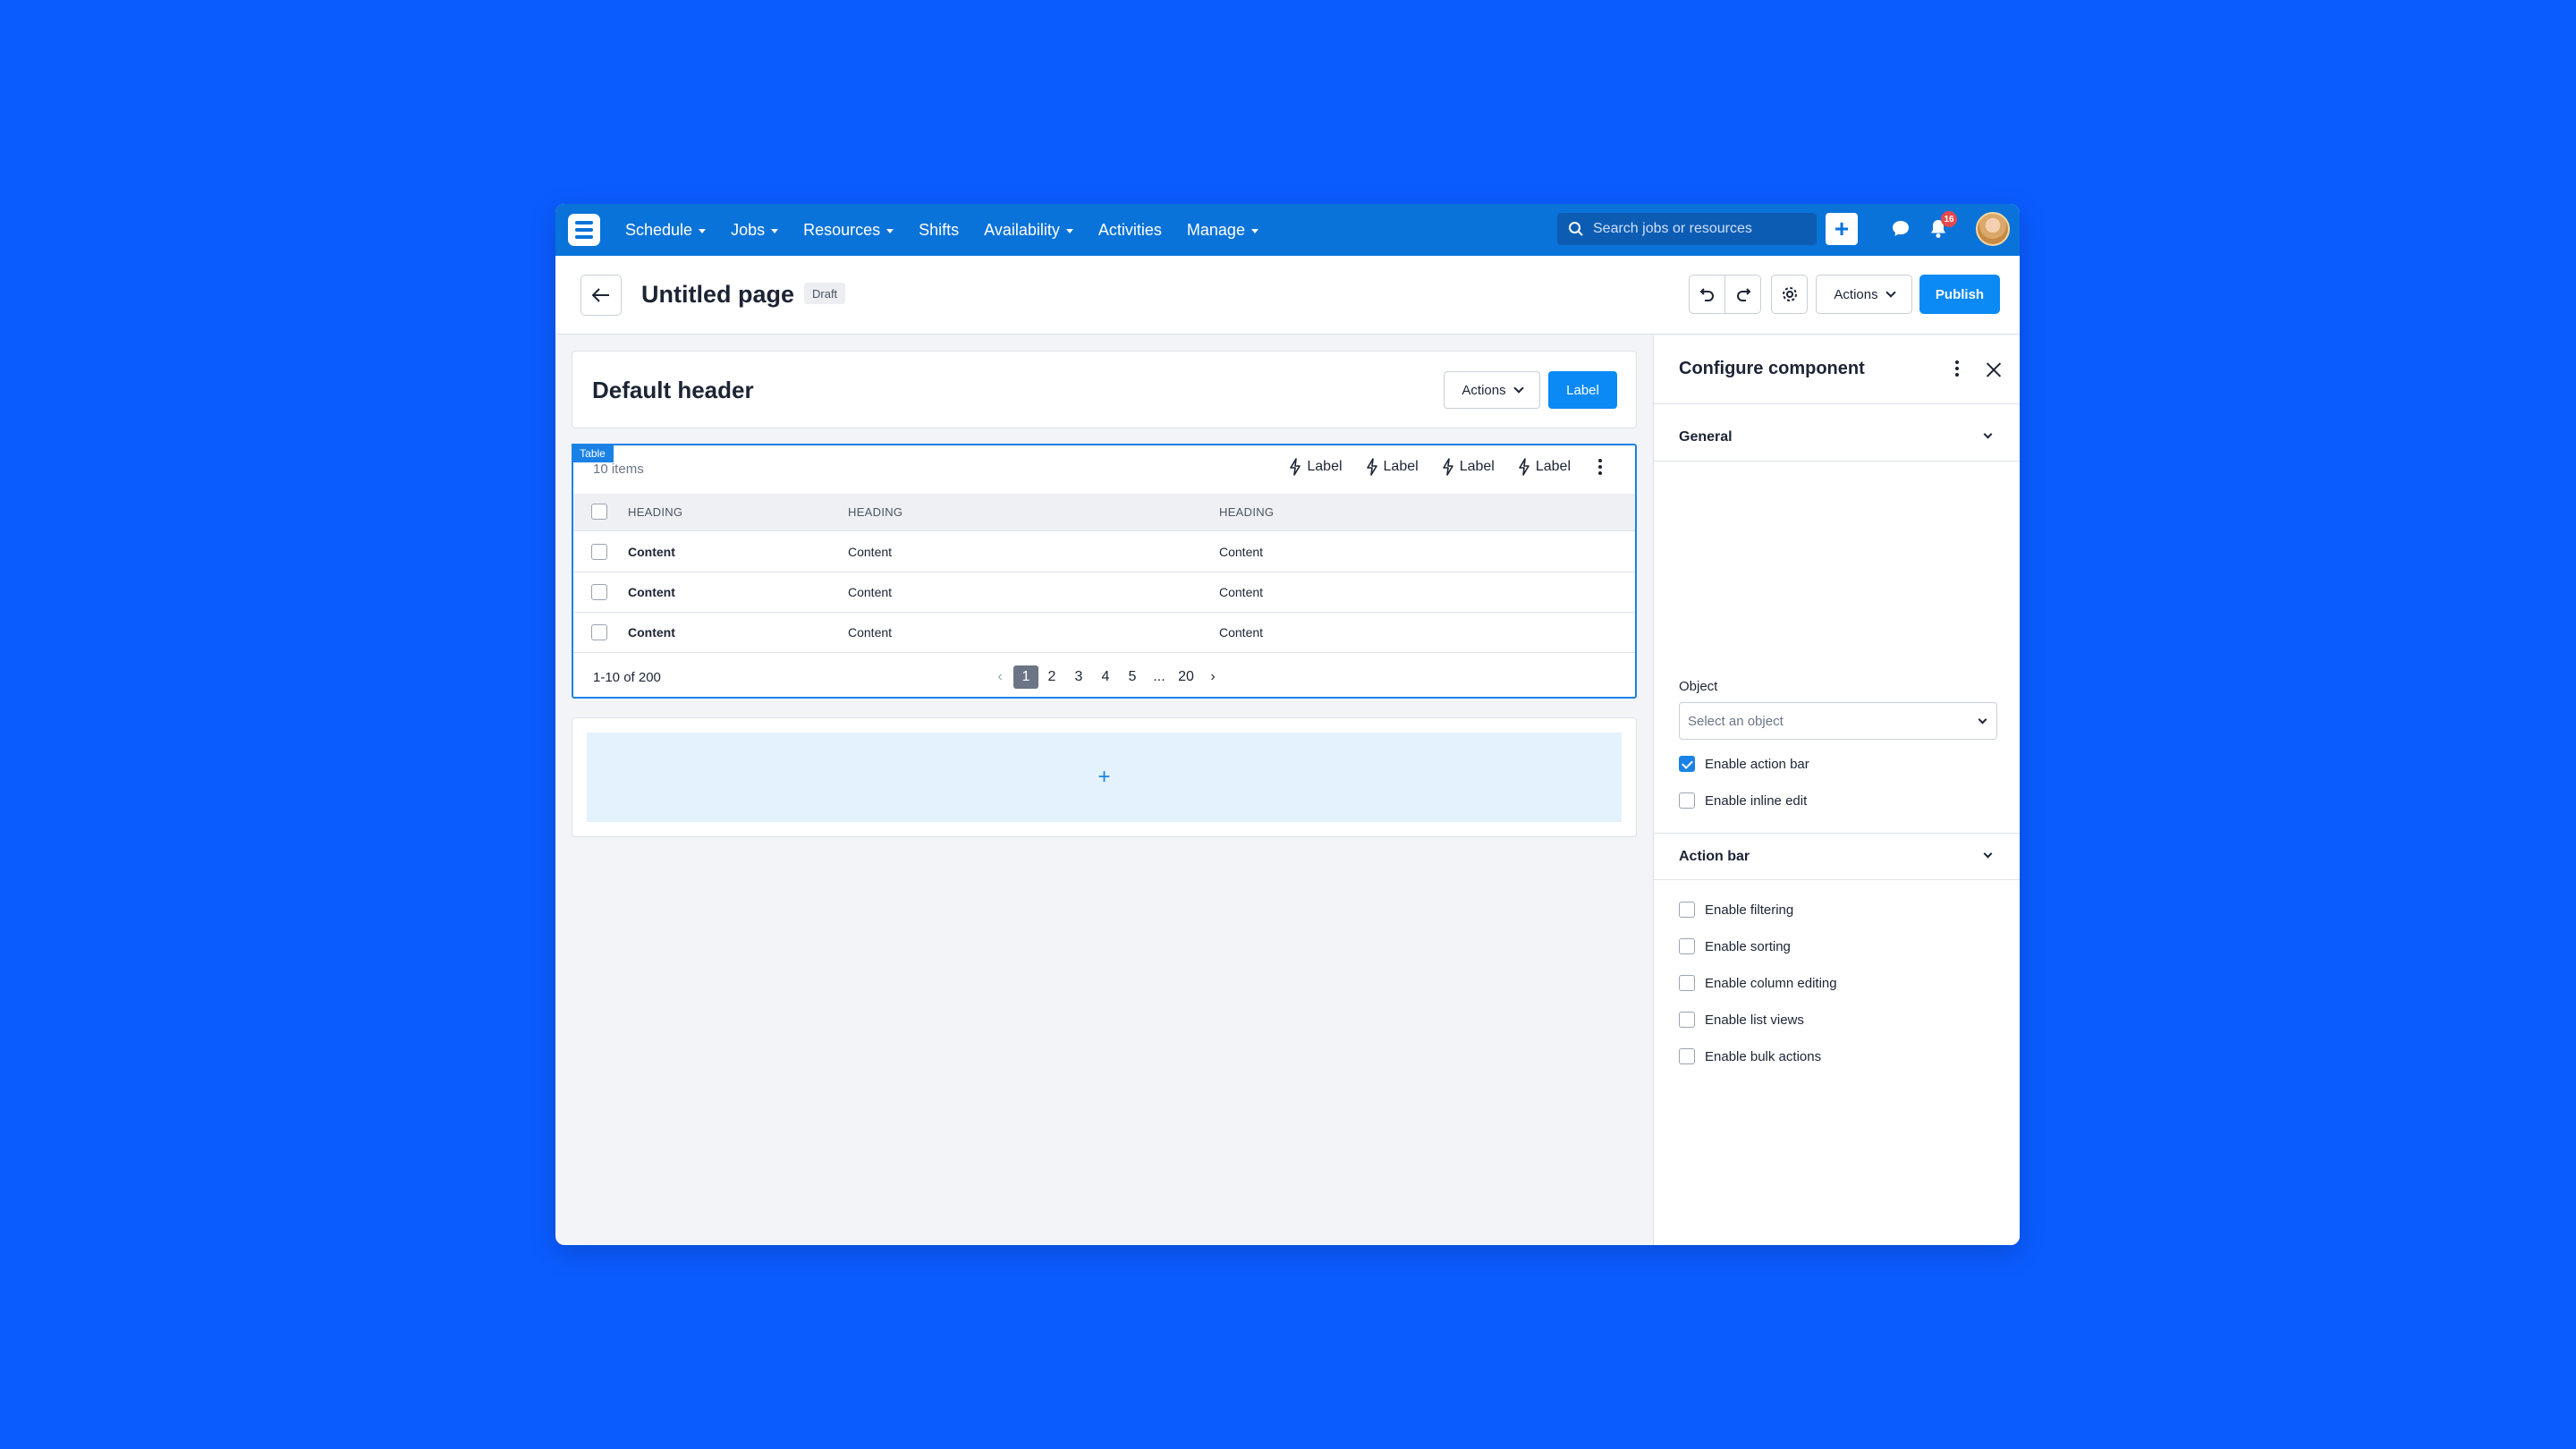 The image size is (2576, 1449). What do you see at coordinates (1864, 294) in the screenshot?
I see `page-actions-button: Actions` at bounding box center [1864, 294].